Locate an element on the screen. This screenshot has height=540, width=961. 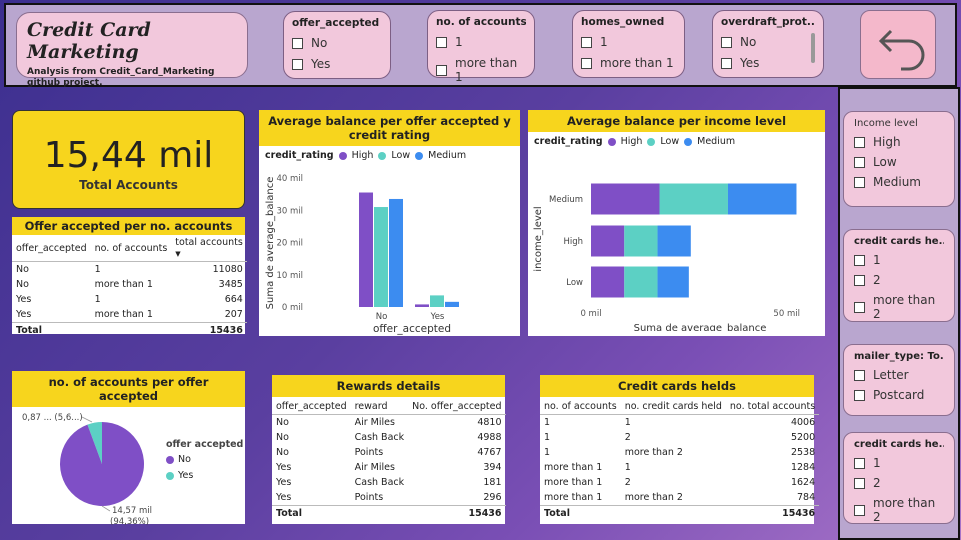
legend-swatch-low is located at coordinates (651, 141).